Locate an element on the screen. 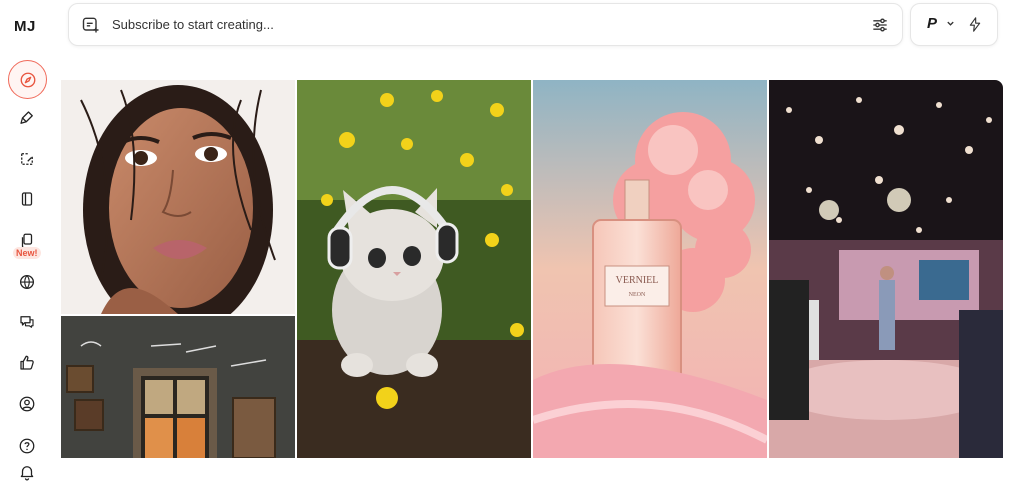  sidebar-item-notifications is located at coordinates (27, 472).